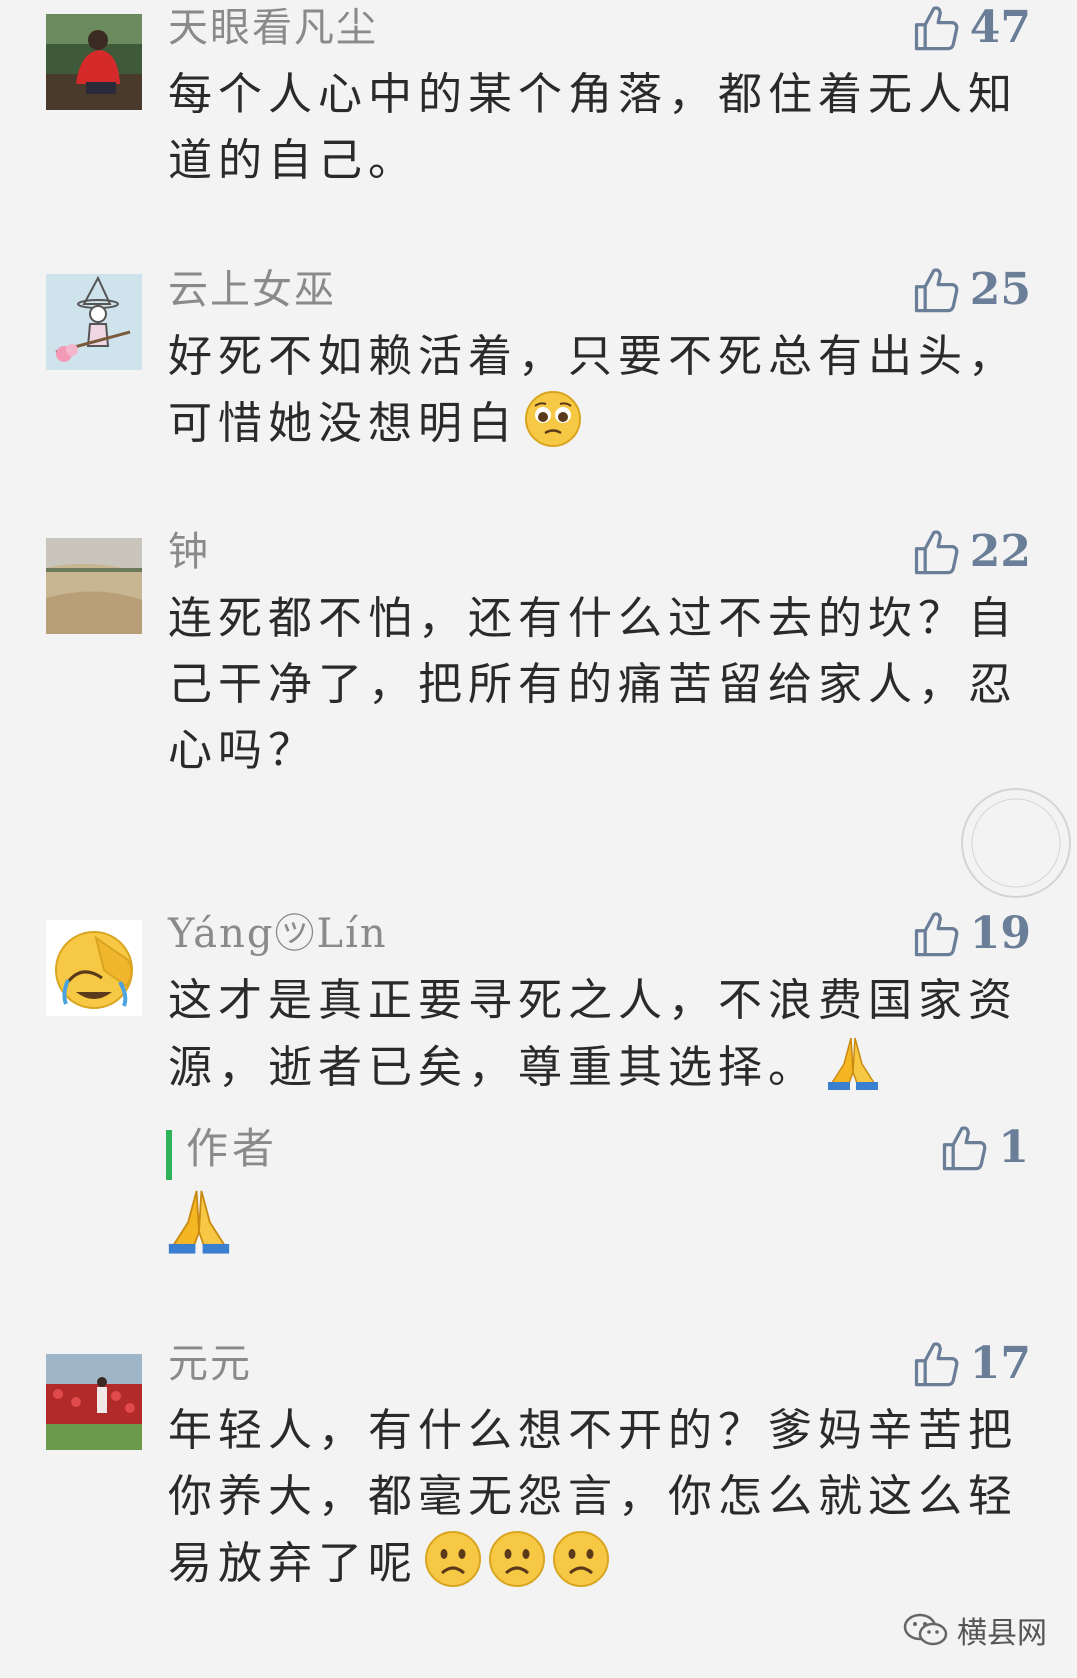 The image size is (1077, 1678). Describe the element at coordinates (232, 1149) in the screenshot. I see `reply-author: 作者` at that location.